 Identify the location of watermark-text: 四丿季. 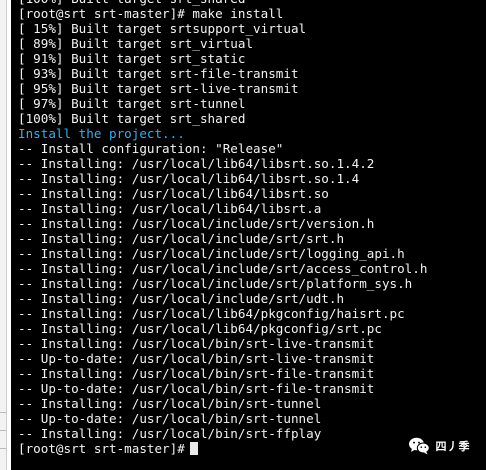
(452, 446).